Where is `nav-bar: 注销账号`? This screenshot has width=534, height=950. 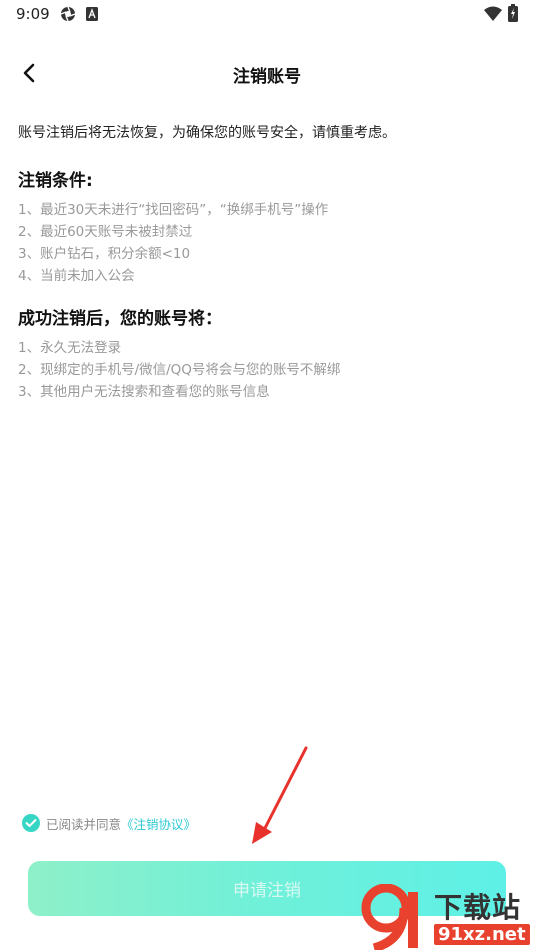
nav-bar: 注销账号 is located at coordinates (267, 73).